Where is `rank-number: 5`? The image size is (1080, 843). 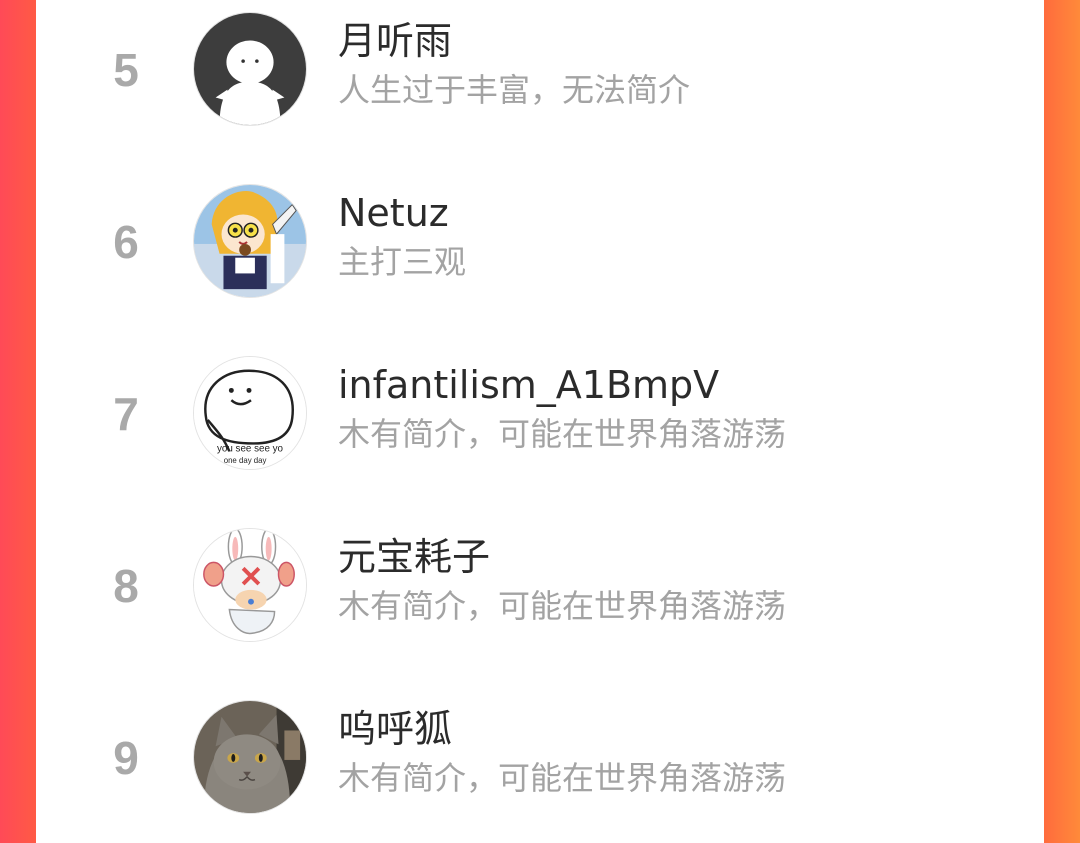
rank-number: 5 is located at coordinates (126, 70).